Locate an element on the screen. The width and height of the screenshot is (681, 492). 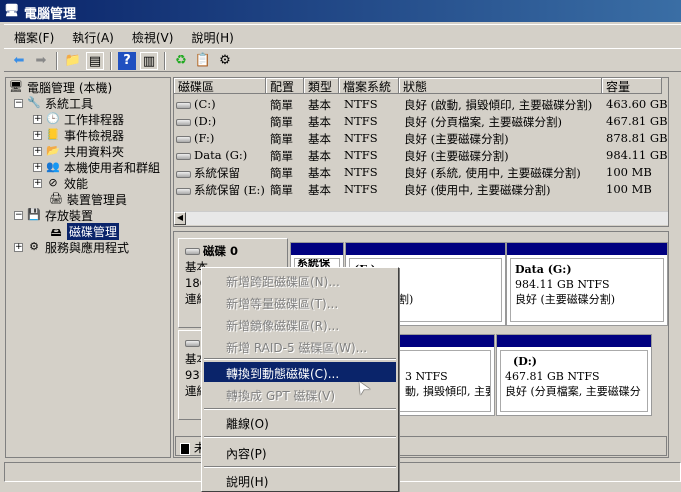
up-folder-icon: 📁 is located at coordinates (73, 61).